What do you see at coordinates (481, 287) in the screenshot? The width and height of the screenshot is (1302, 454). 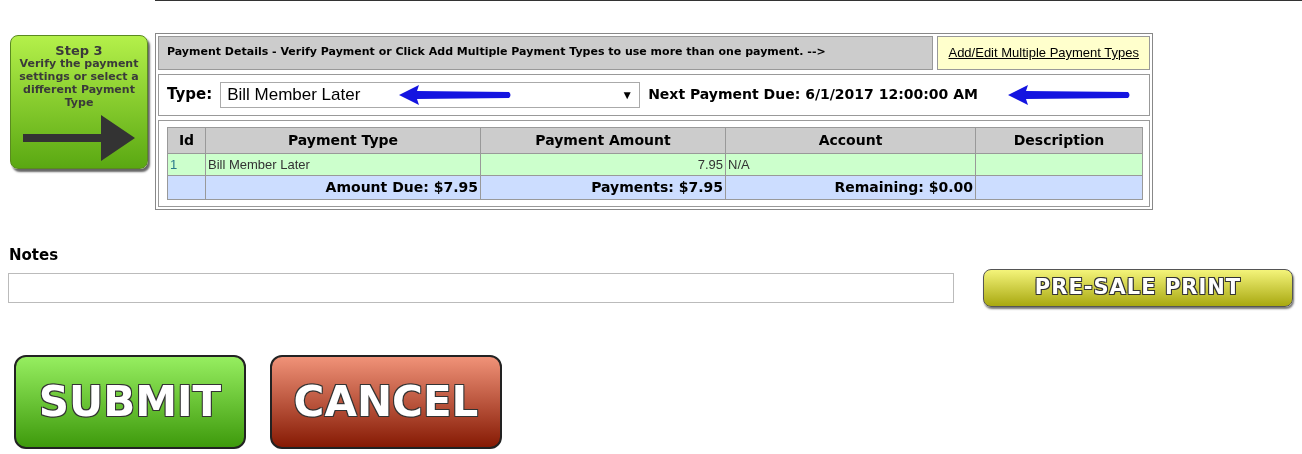 I see `notes-field` at bounding box center [481, 287].